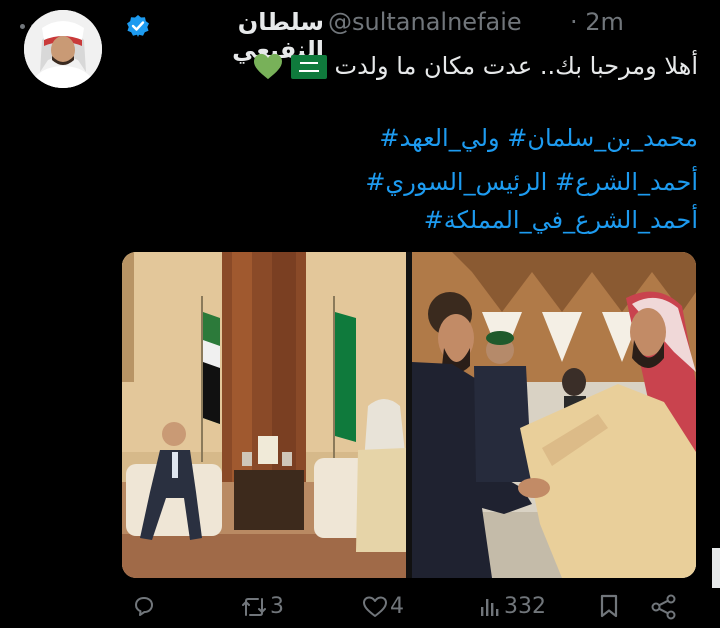 The height and width of the screenshot is (628, 720). What do you see at coordinates (525, 606) in the screenshot?
I see `view-count: 332` at bounding box center [525, 606].